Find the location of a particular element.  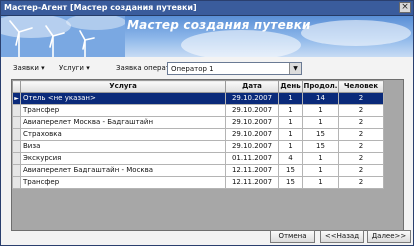

services-menu: Услуги ▾ is located at coordinates (74, 68).